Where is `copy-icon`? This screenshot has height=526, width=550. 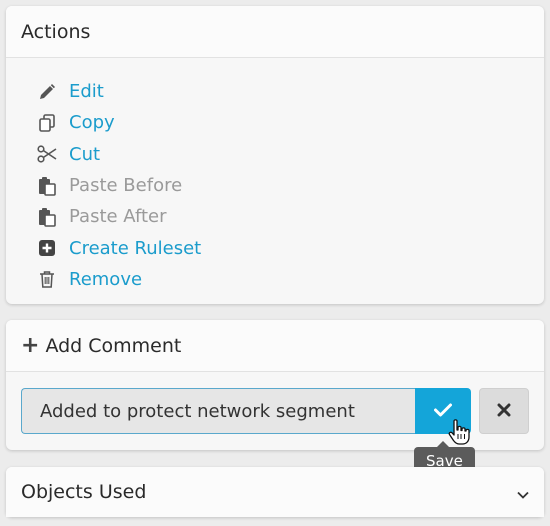
copy-icon is located at coordinates (47, 123).